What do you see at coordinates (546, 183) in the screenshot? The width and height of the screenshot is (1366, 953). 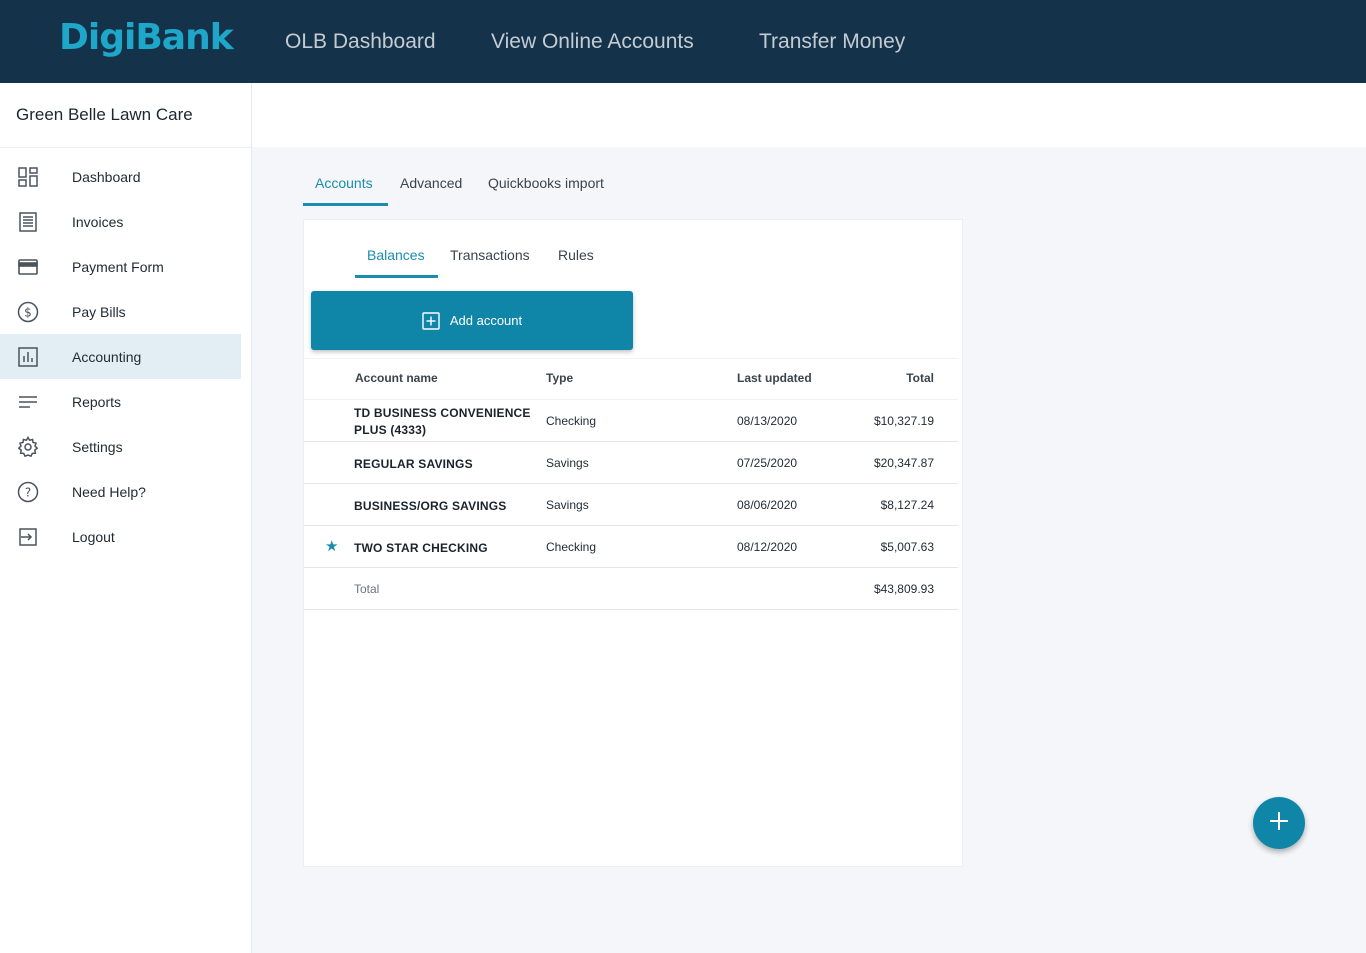 I see `tab-quickbooks-import: Quickbooks import` at bounding box center [546, 183].